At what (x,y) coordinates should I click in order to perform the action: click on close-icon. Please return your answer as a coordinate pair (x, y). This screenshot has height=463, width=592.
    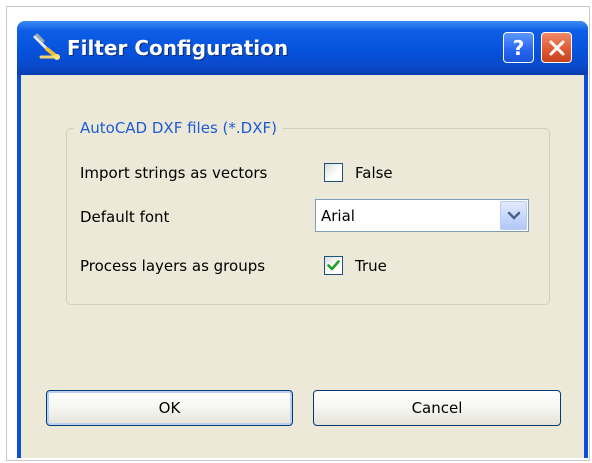
    Looking at the image, I should click on (556, 47).